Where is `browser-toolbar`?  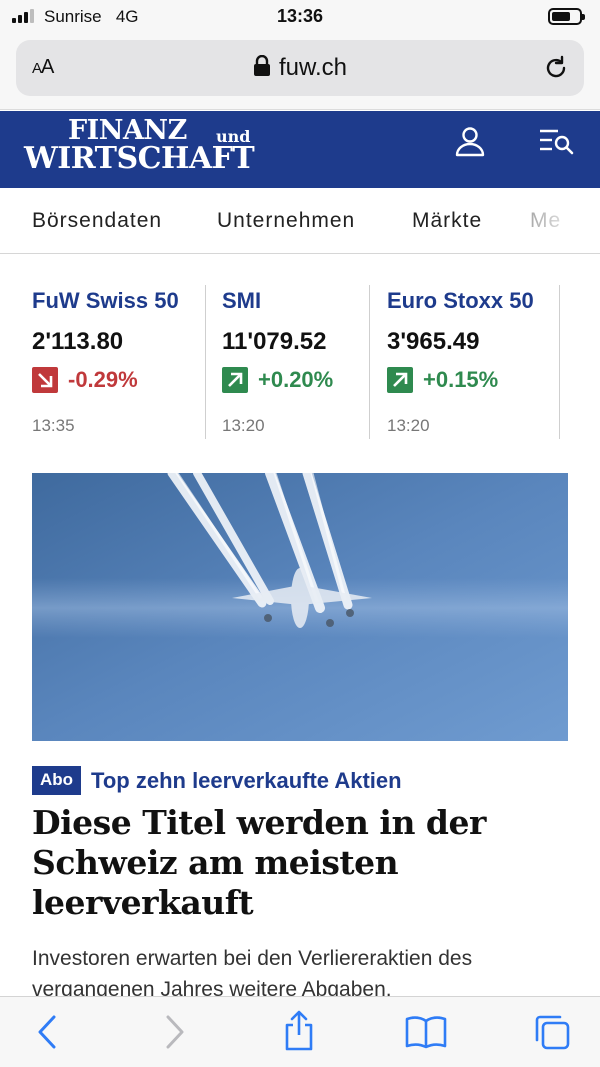
browser-toolbar is located at coordinates (300, 1031).